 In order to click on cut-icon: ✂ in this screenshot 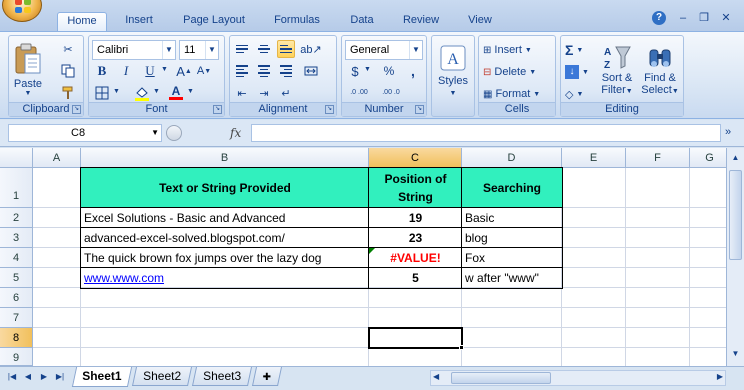, I will do `click(68, 49)`.